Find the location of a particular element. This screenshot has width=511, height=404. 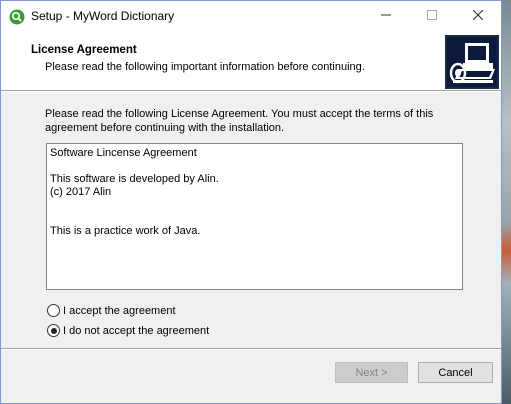

desktop-background is located at coordinates (506, 202).